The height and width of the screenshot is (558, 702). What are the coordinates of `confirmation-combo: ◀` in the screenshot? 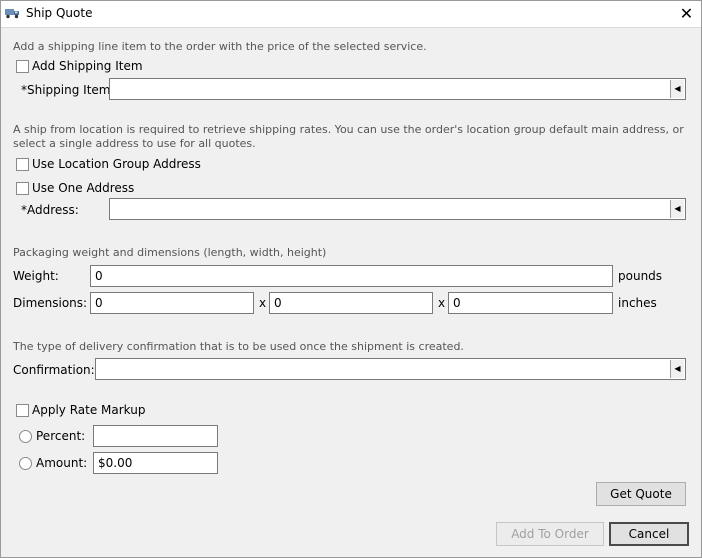 It's located at (390, 369).